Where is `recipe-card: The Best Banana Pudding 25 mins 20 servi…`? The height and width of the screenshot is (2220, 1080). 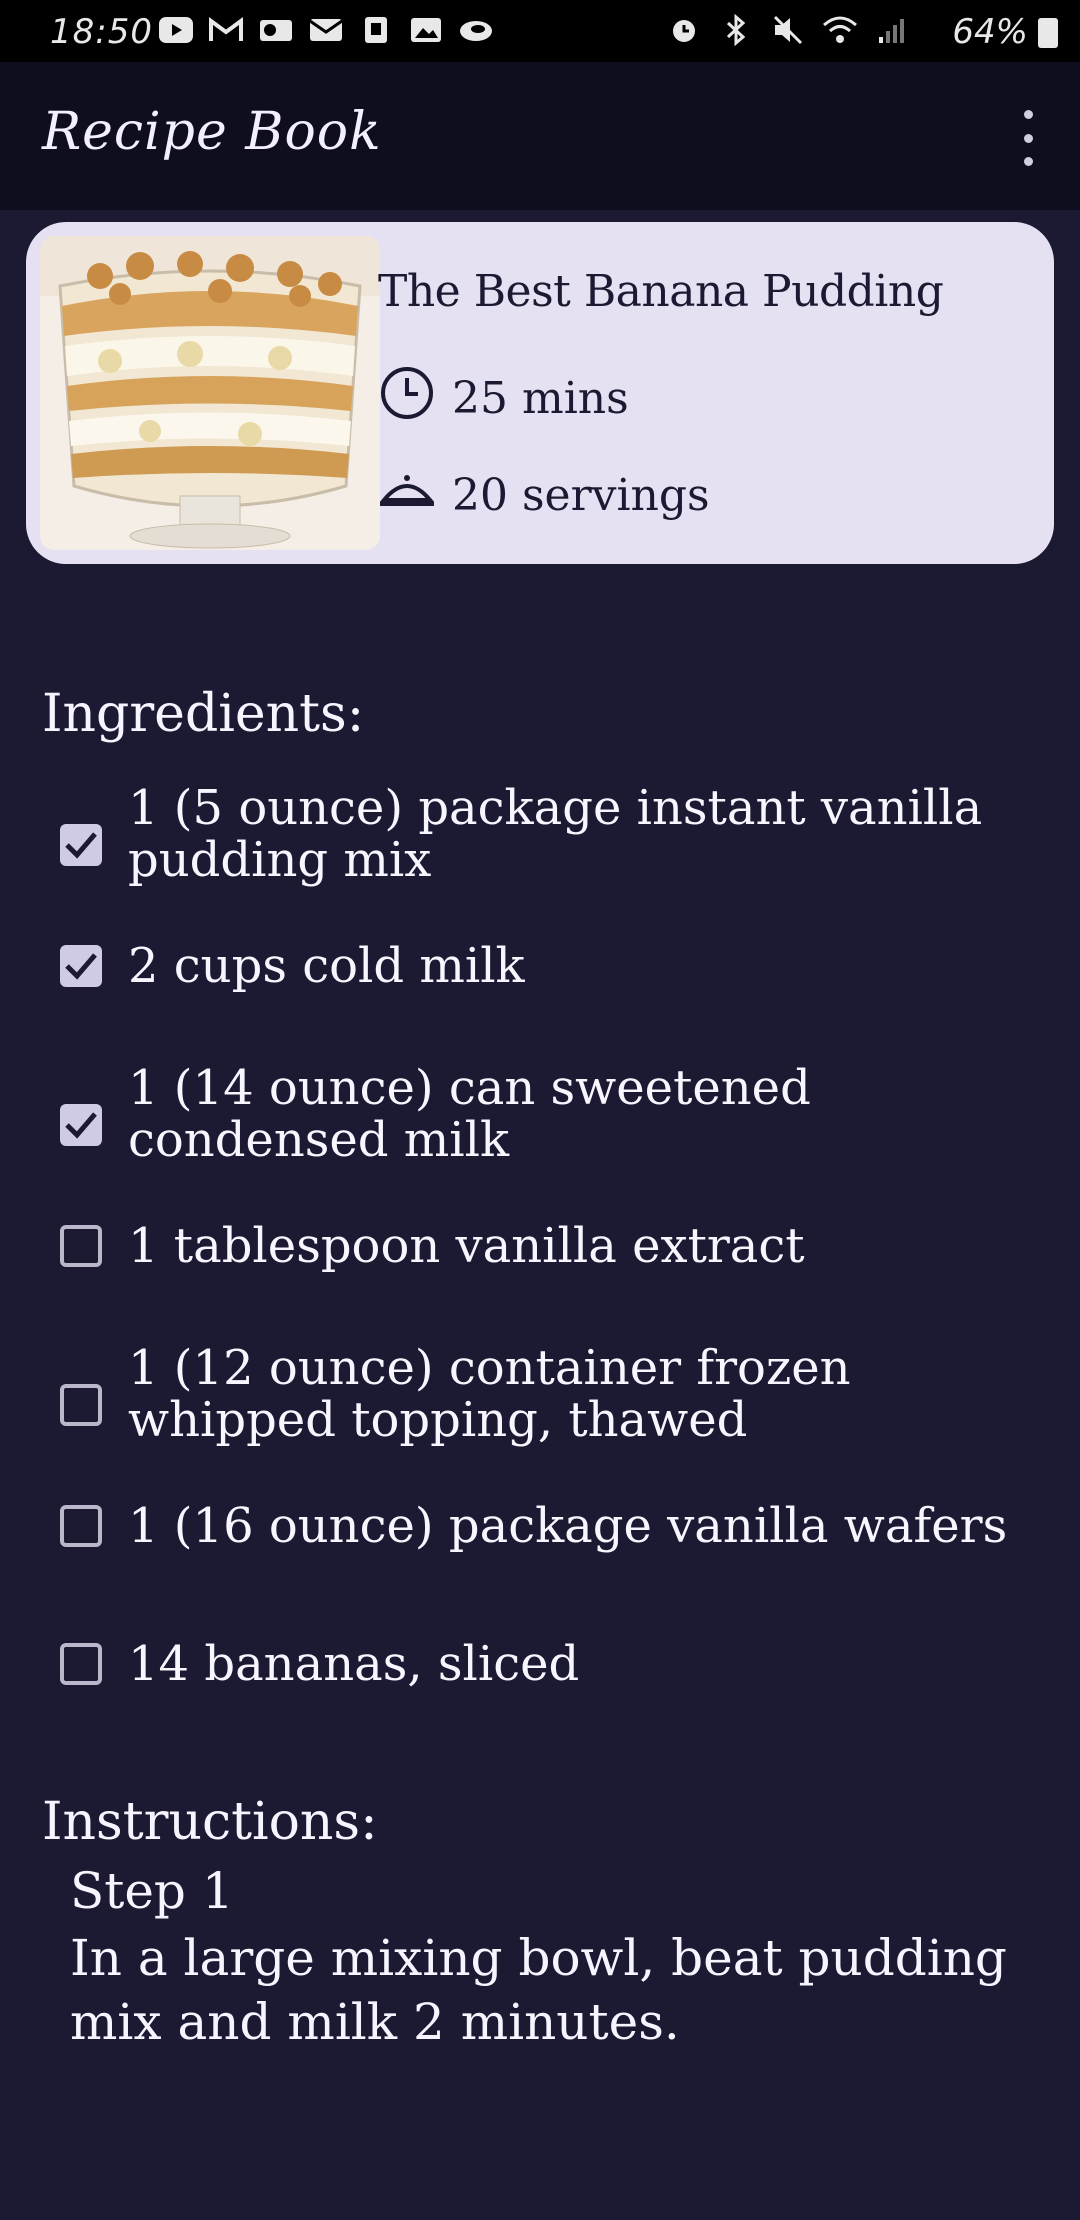 recipe-card: The Best Banana Pudding 25 mins 20 servi… is located at coordinates (540, 393).